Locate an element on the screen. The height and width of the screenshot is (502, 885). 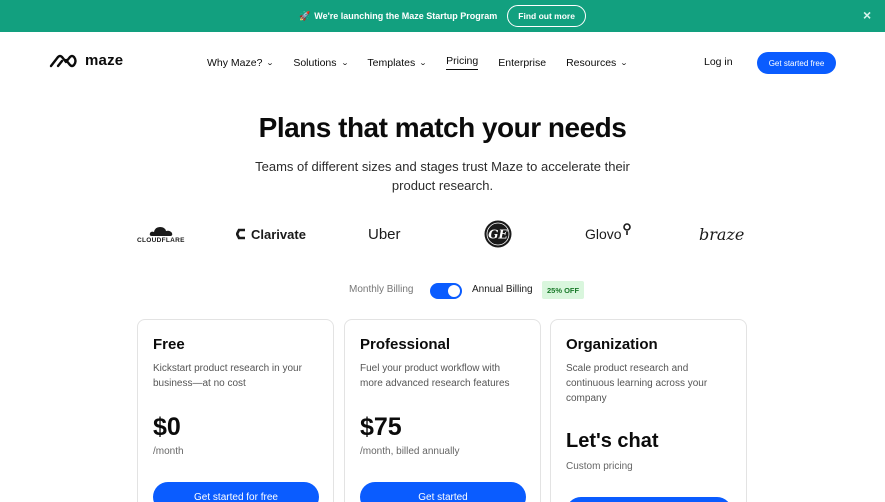
menu-item-enterprise: Enterprise is located at coordinates (522, 62).